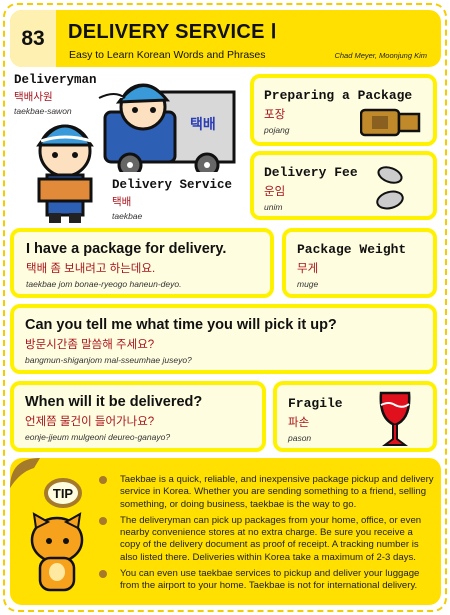 The height and width of the screenshot is (615, 450). Describe the element at coordinates (308, 284) in the screenshot. I see `word-rom: muge` at that location.